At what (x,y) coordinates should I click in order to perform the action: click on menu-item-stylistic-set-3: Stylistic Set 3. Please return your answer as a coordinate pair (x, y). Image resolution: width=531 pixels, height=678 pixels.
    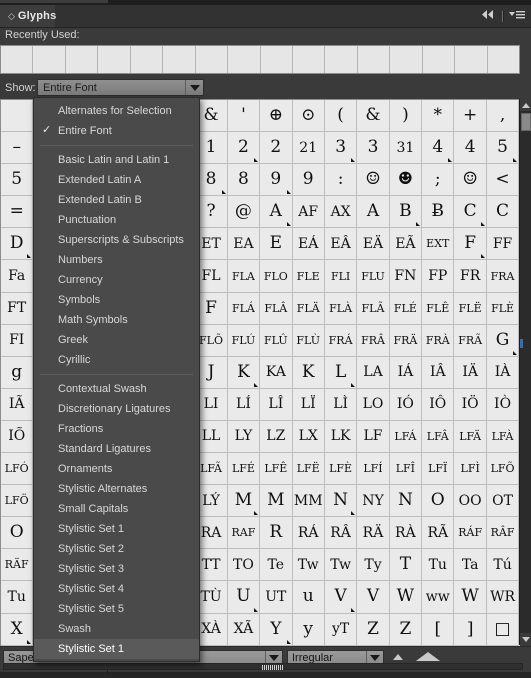
    Looking at the image, I should click on (116, 569).